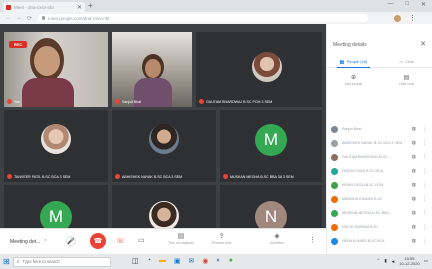 Image resolution: width=432 pixels, height=269 pixels. I want to click on list-item: Sanjoli Bhat ◍ ⋮, so click(379, 129).